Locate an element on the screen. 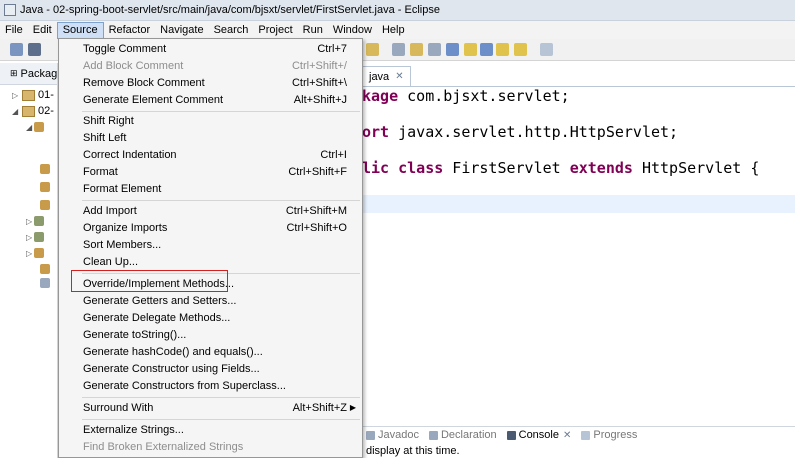 The height and width of the screenshot is (458, 795). toggle-mark-icon is located at coordinates (398, 49).